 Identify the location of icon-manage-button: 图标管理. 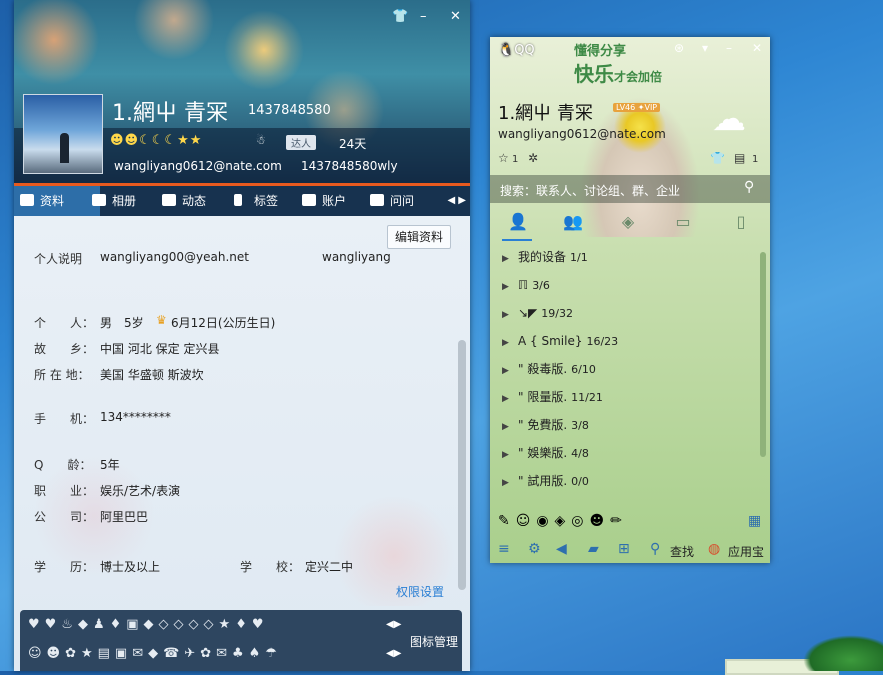
(434, 641).